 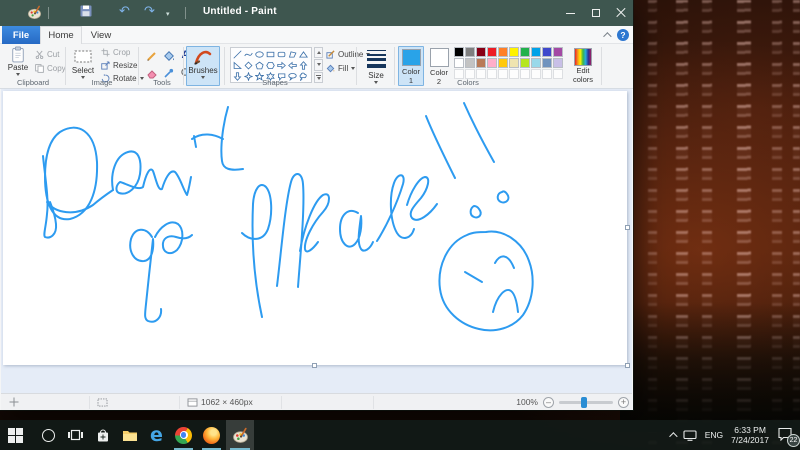 I want to click on minimize-button, so click(x=570, y=13).